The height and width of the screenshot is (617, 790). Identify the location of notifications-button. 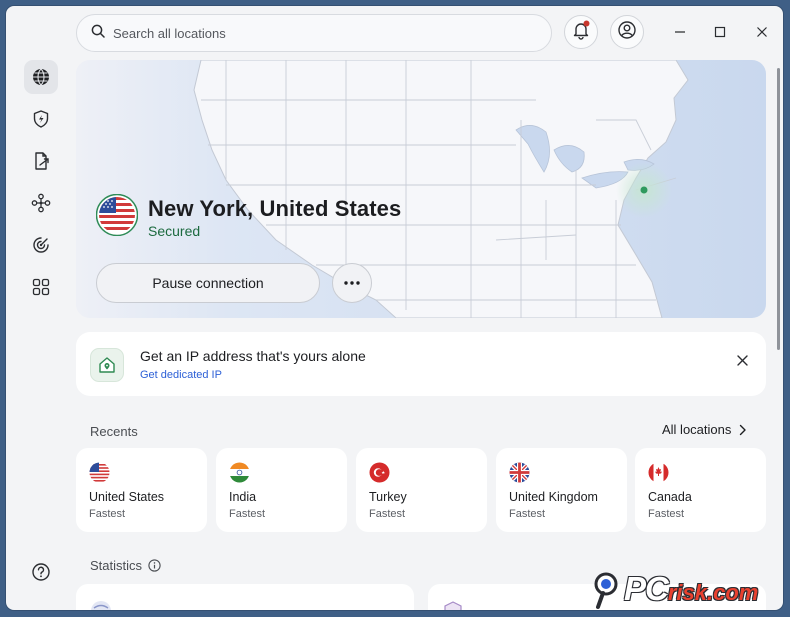
(581, 32).